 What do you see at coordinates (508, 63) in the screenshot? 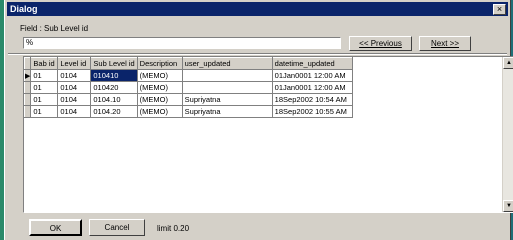
I see `scroll-up-icon: ▲` at bounding box center [508, 63].